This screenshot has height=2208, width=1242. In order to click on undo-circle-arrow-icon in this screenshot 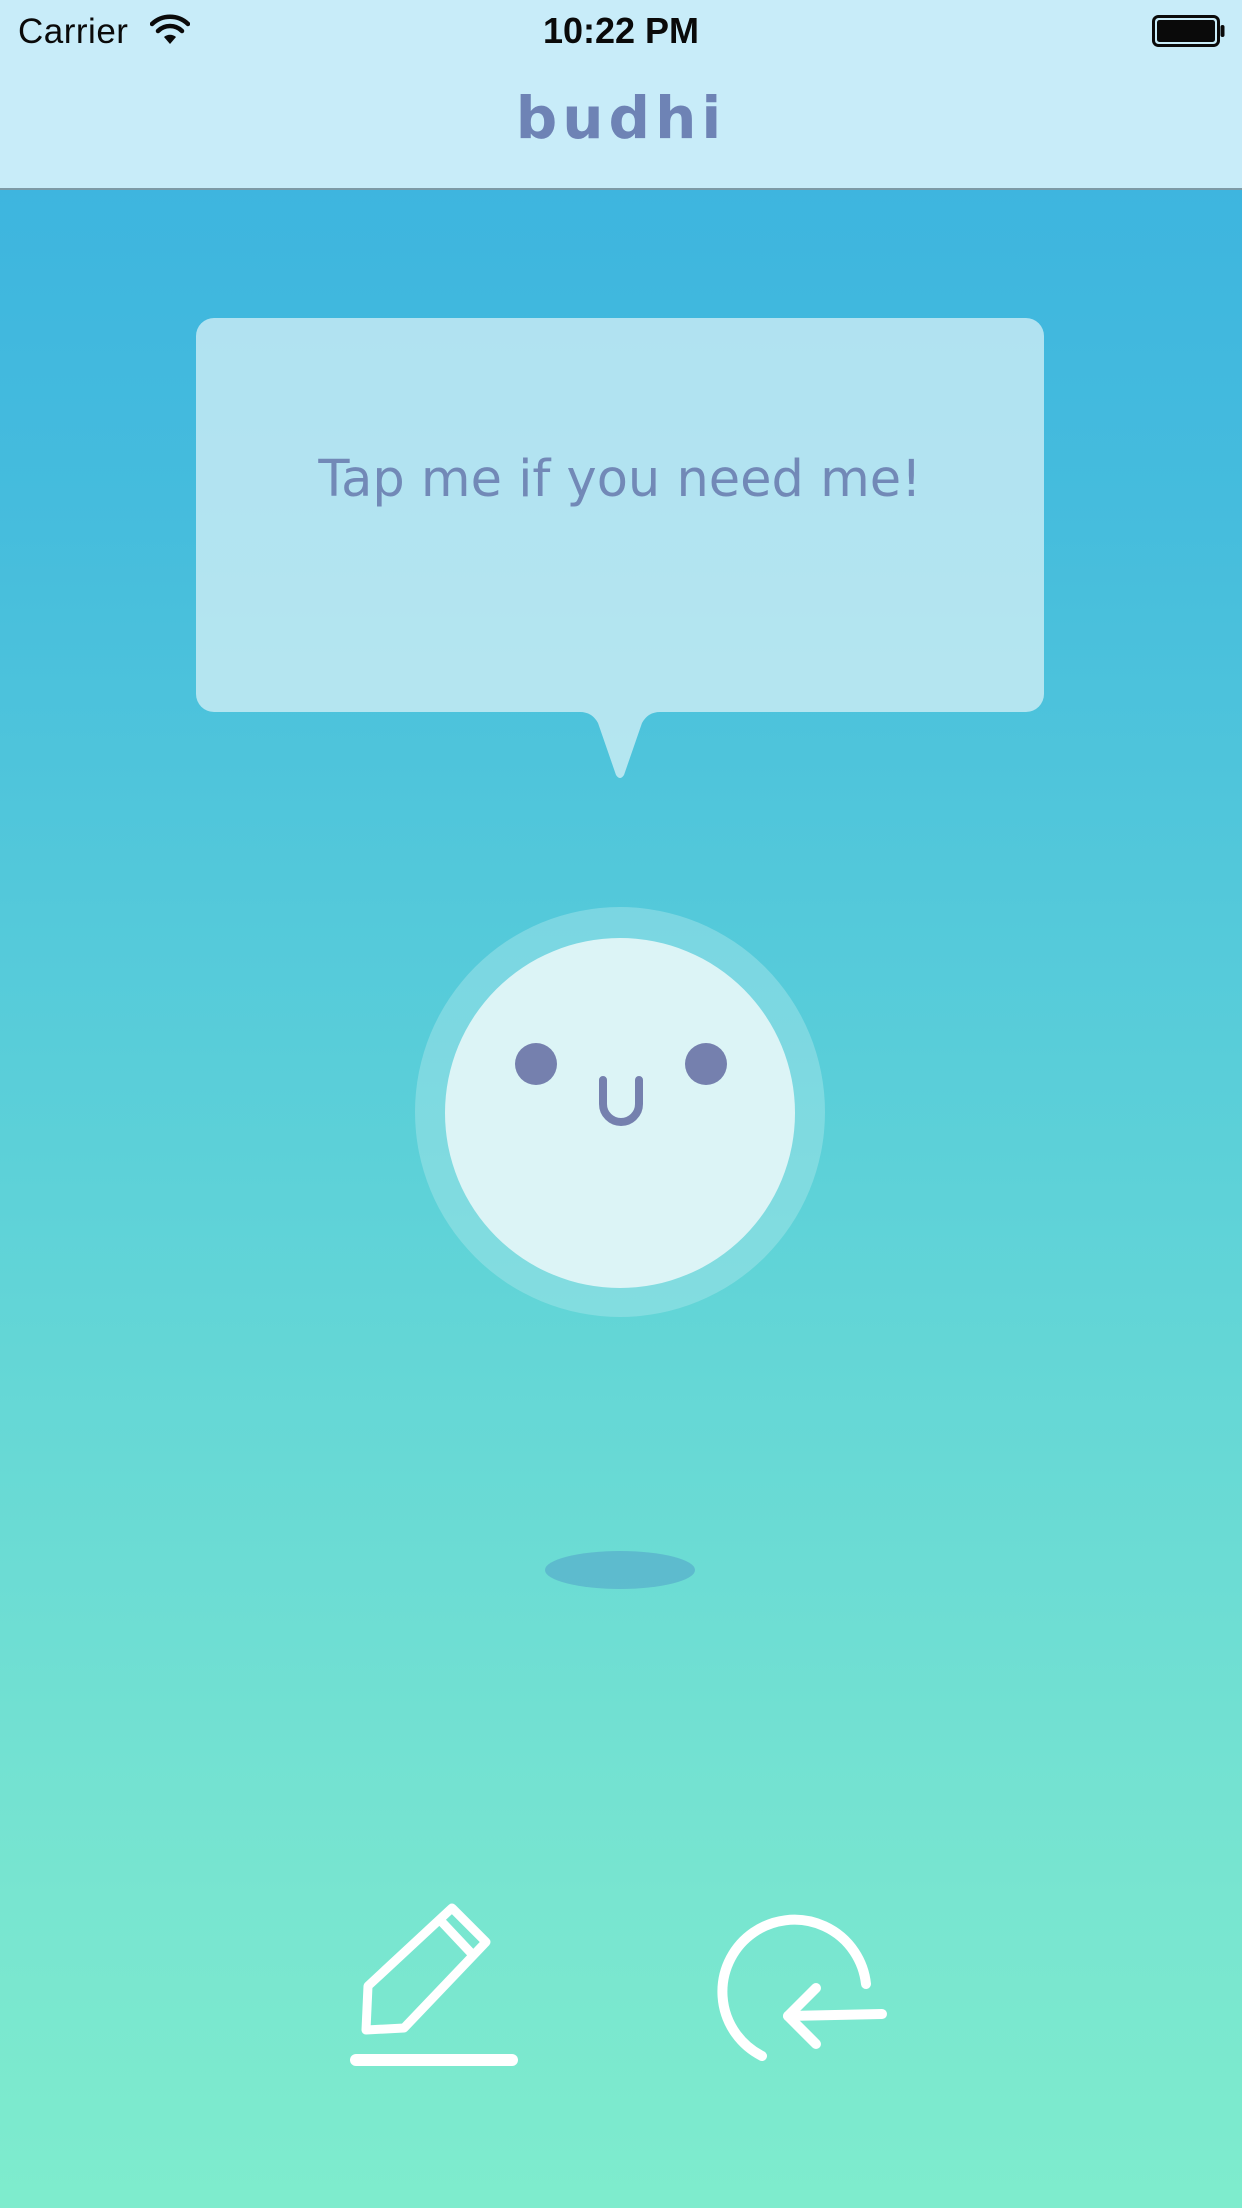, I will do `click(808, 1986)`.